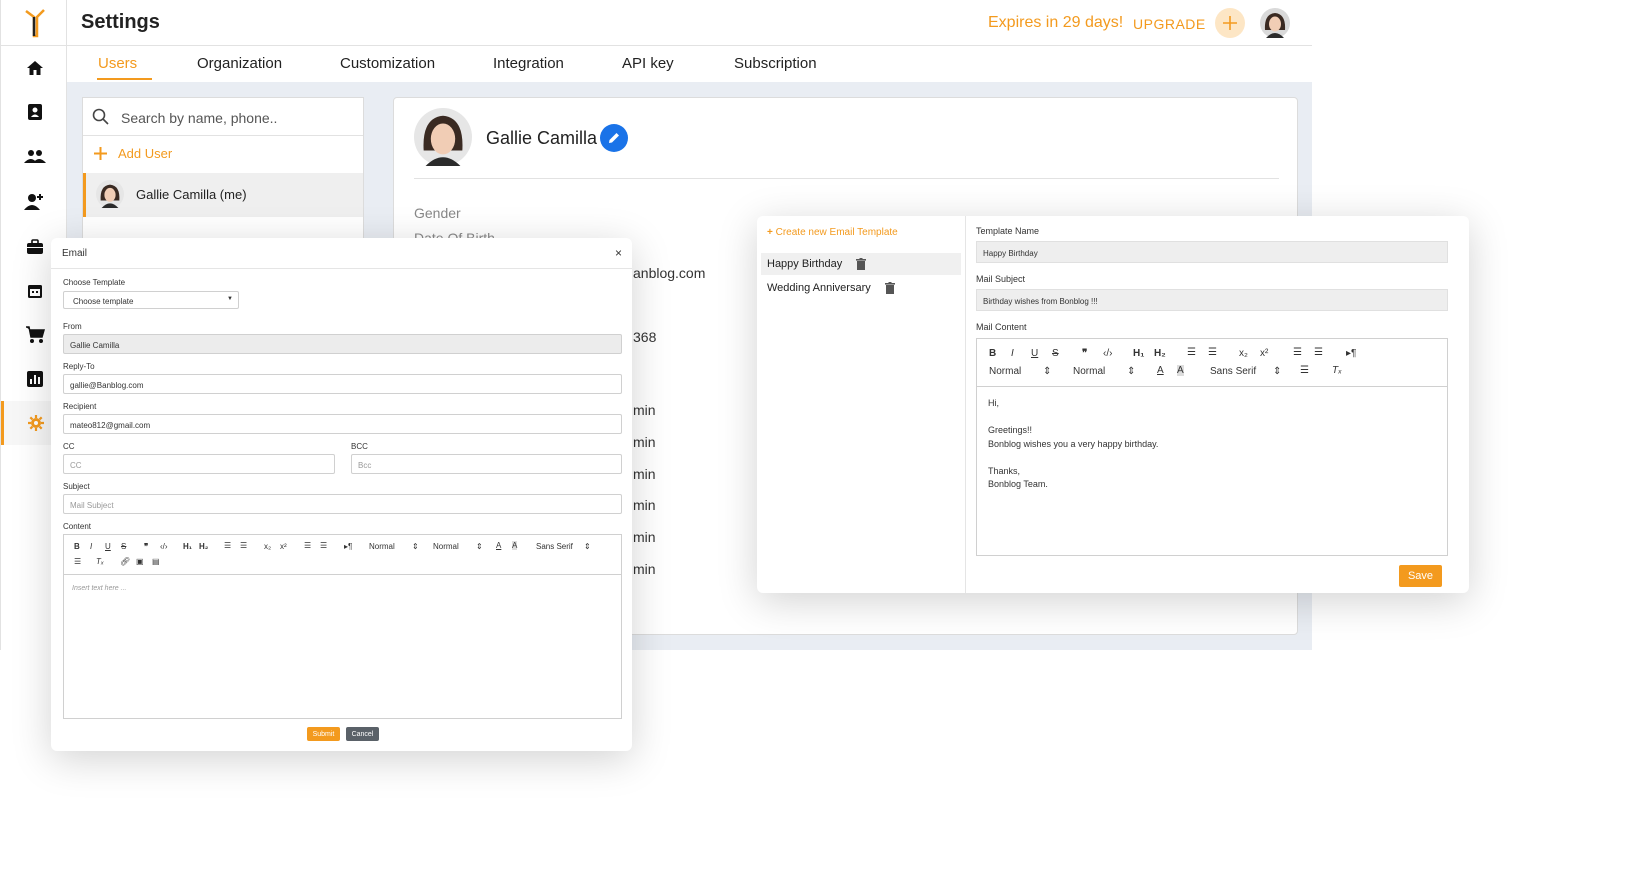 This screenshot has width=1632, height=880. What do you see at coordinates (528, 63) in the screenshot?
I see `tab-integration: Integration` at bounding box center [528, 63].